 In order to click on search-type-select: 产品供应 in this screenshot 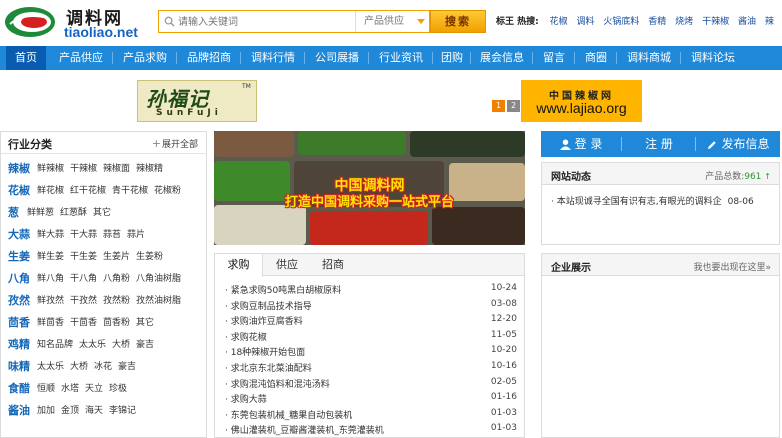, I will do `click(393, 21)`.